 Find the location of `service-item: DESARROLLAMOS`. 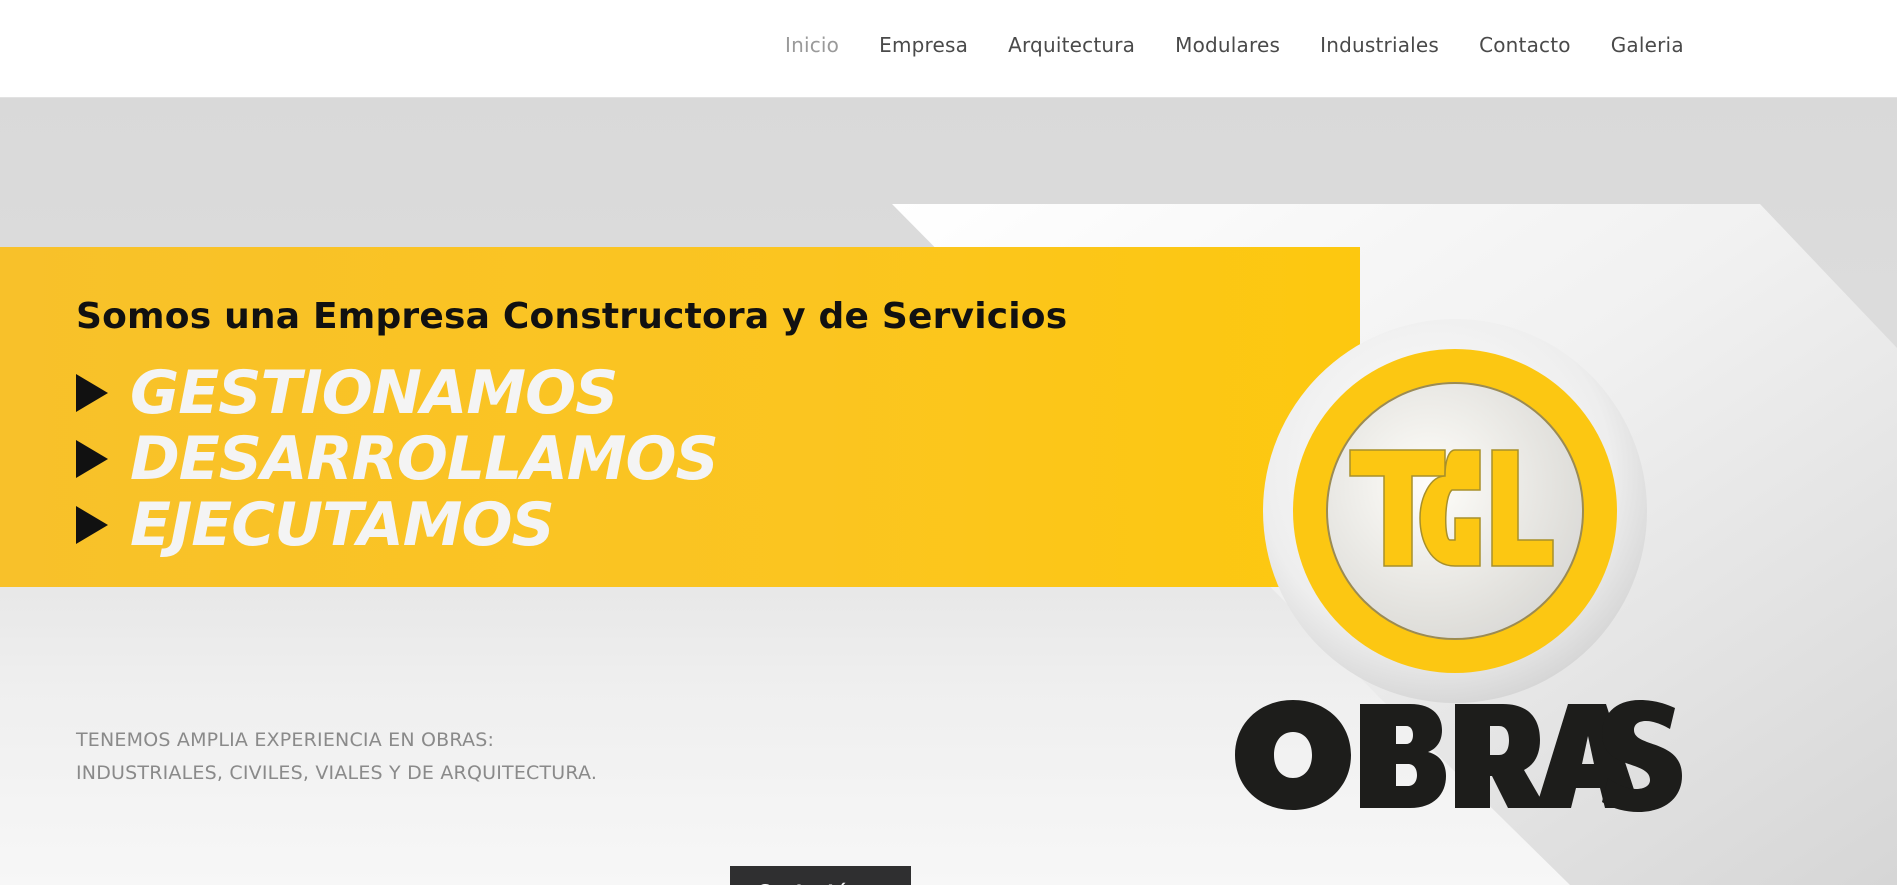

service-item: DESARROLLAMOS is located at coordinates (397, 459).